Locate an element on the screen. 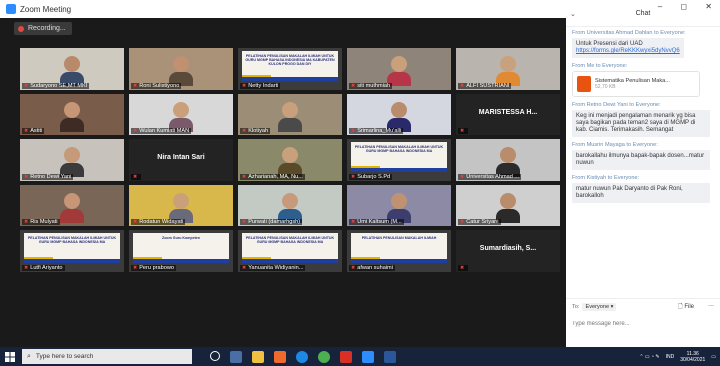  participant-name-tag: ✖ ALFI SUSTRIANI is located at coordinates (485, 85).